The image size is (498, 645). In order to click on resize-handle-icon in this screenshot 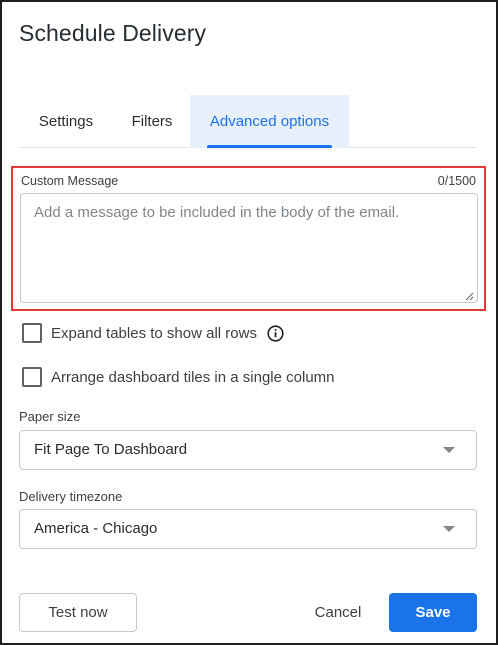, I will do `click(469, 296)`.